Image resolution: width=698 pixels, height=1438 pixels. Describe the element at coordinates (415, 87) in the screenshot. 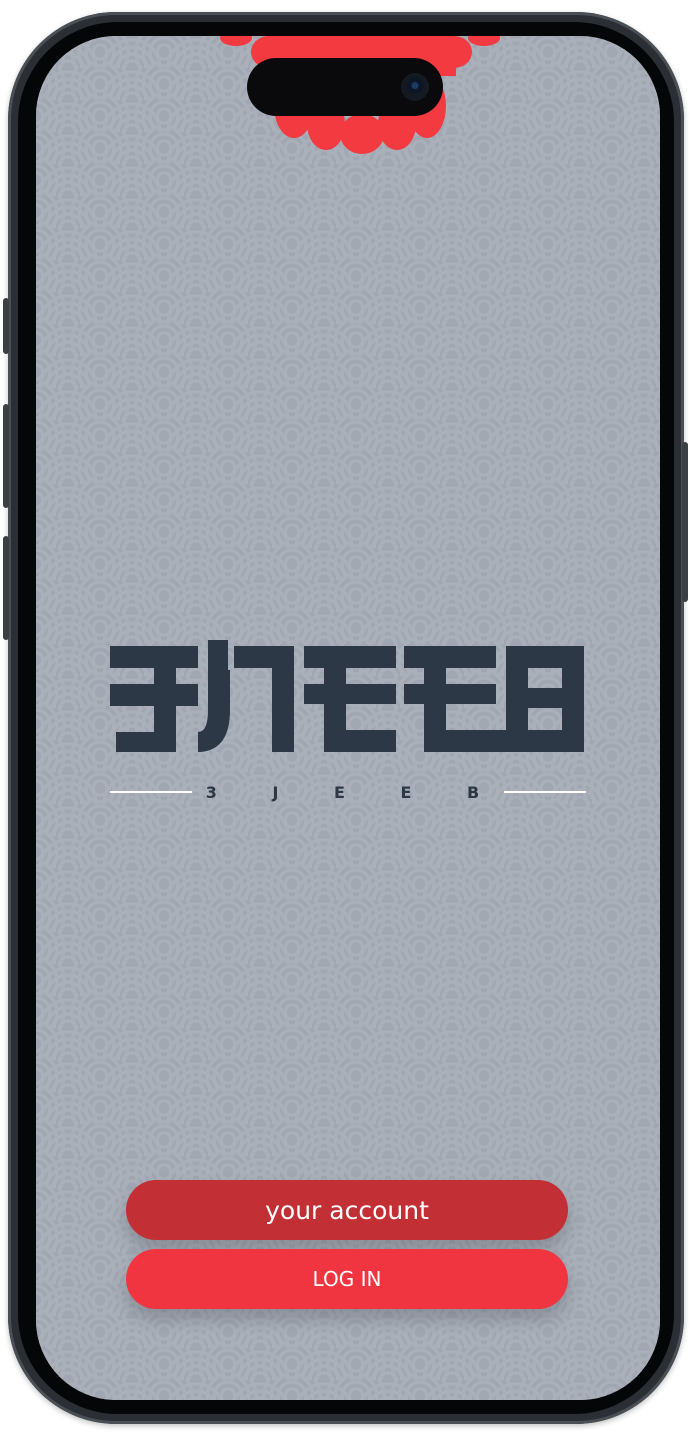

I see `front-camera-icon` at that location.